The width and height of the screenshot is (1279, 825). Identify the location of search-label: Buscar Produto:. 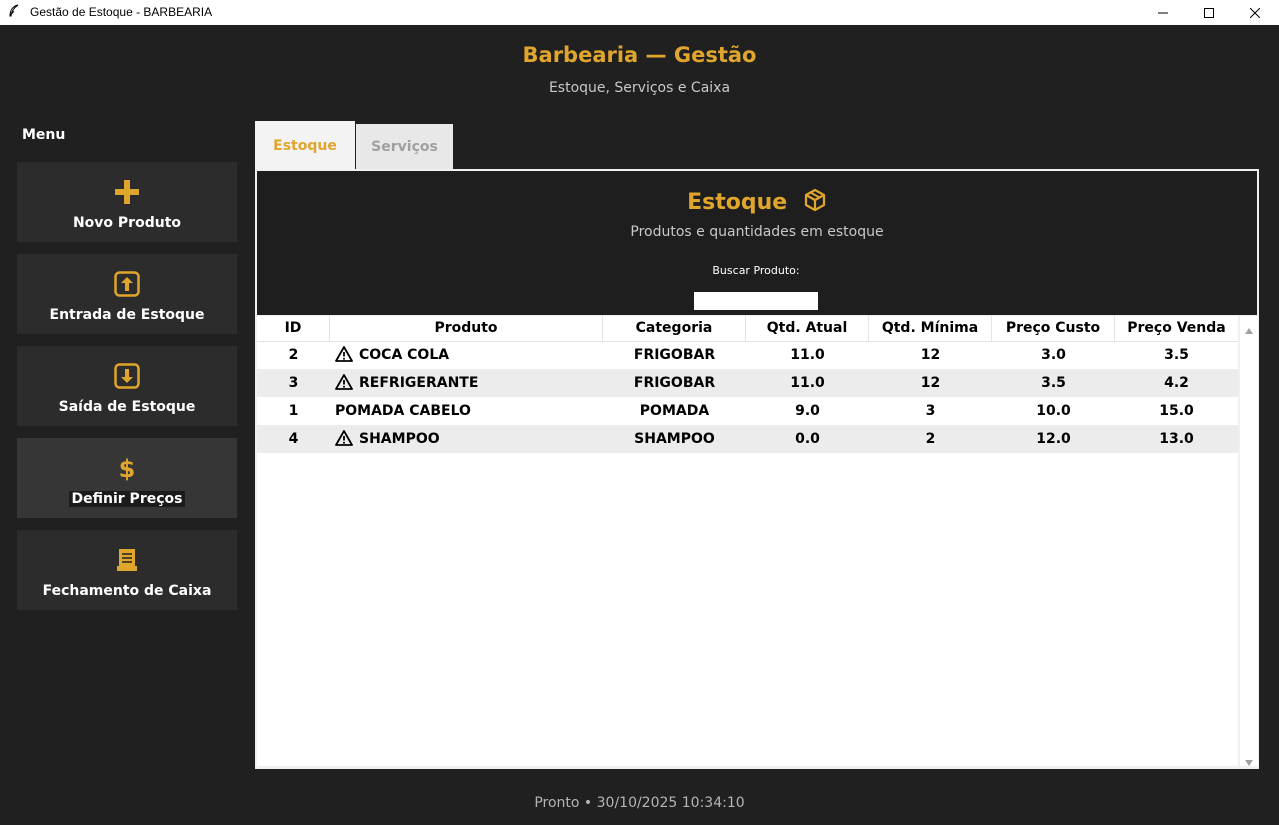
(756, 270).